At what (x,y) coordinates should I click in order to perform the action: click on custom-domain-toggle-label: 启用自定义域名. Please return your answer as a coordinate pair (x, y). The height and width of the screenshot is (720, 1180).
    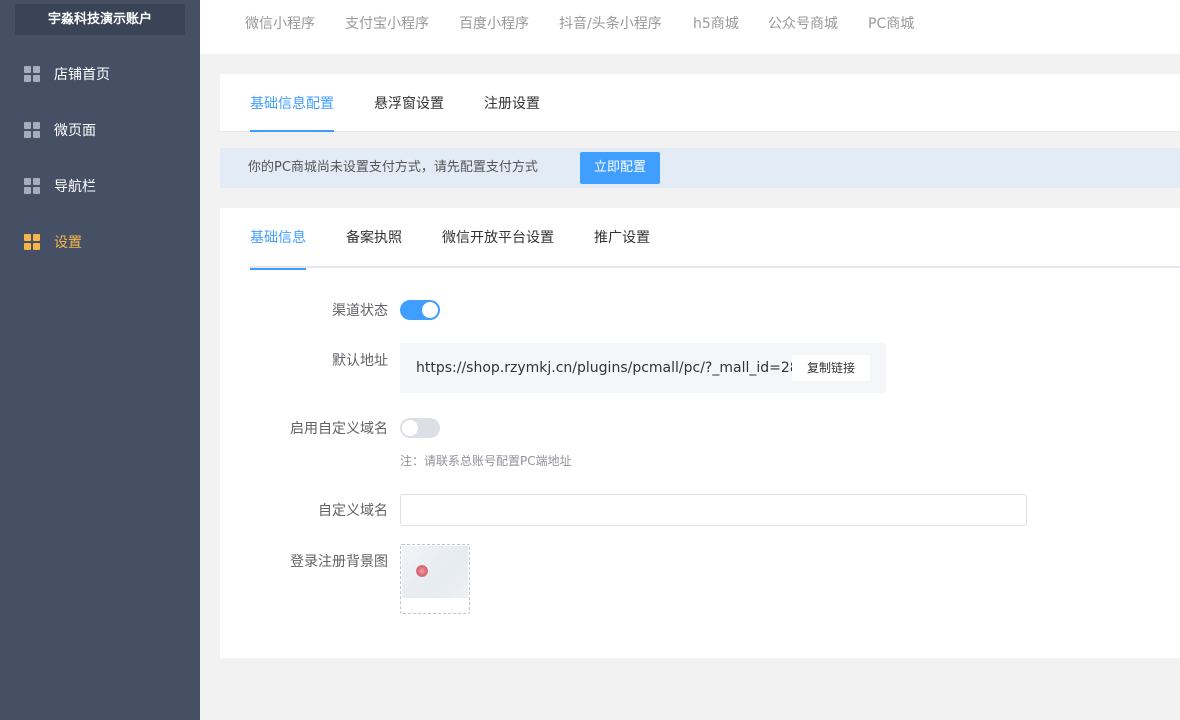
    Looking at the image, I should click on (339, 429).